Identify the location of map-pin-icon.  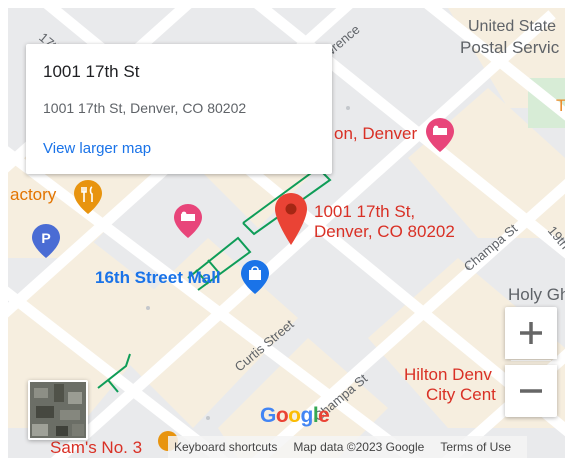
(291, 221).